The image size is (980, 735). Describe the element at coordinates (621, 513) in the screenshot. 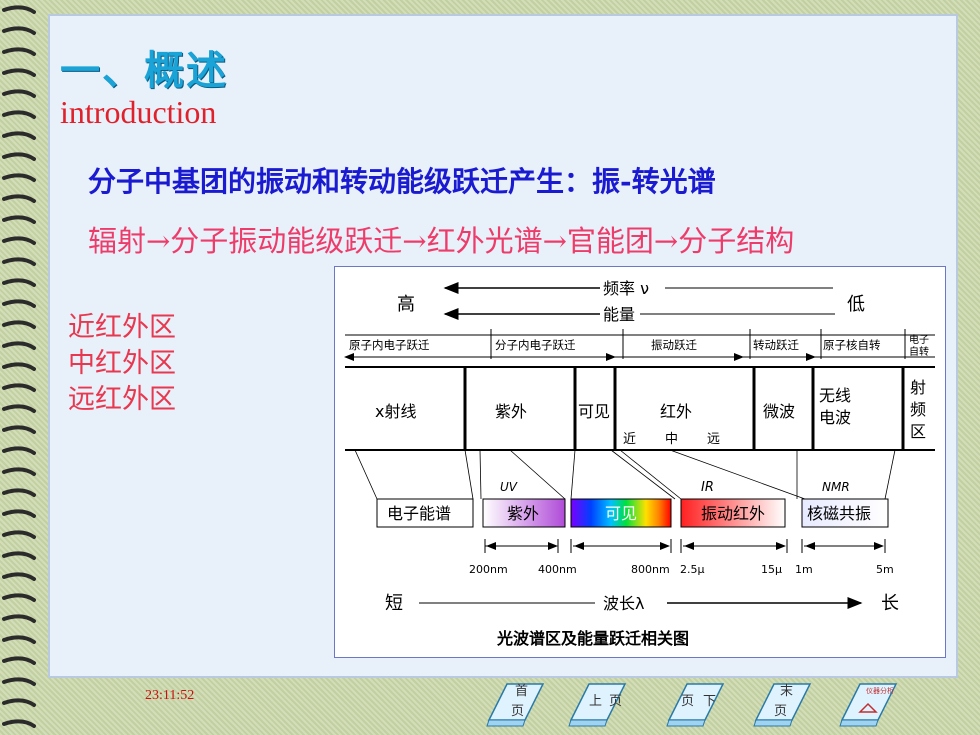

I see `spectrum-visible: 可见` at that location.